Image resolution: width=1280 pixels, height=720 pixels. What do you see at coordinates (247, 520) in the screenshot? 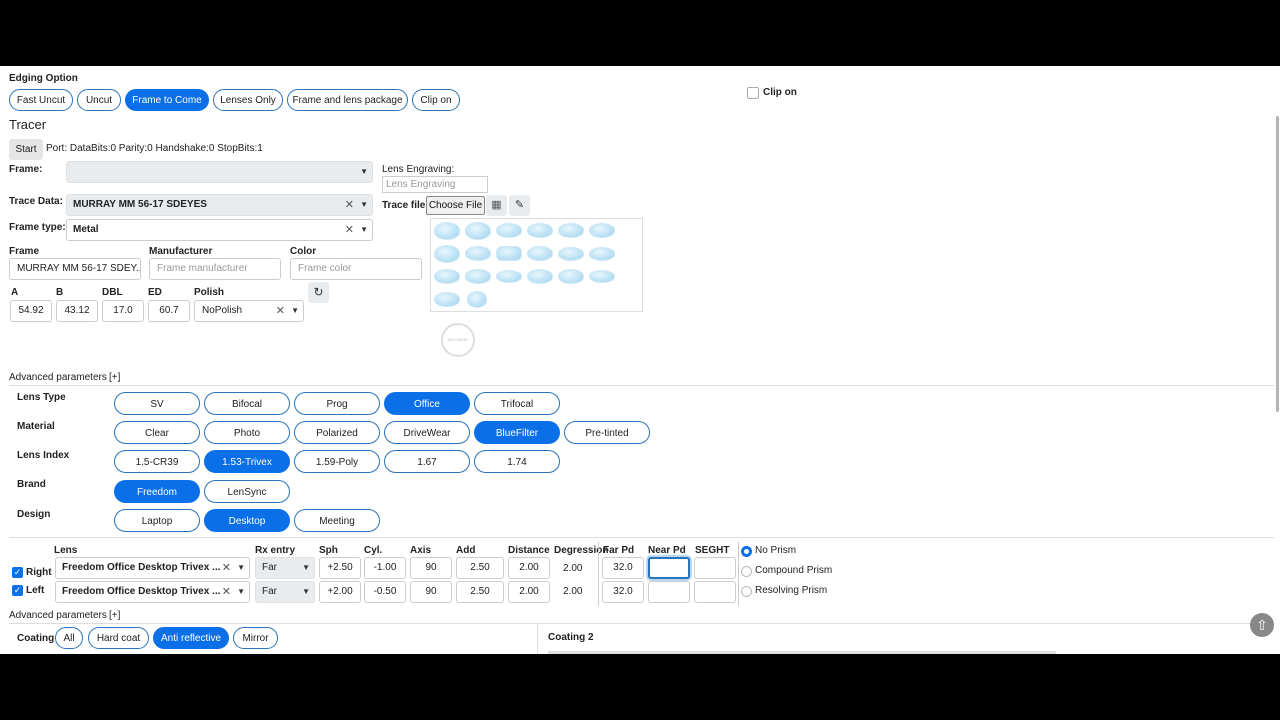
I see `design-desktop-button: Desktop` at bounding box center [247, 520].